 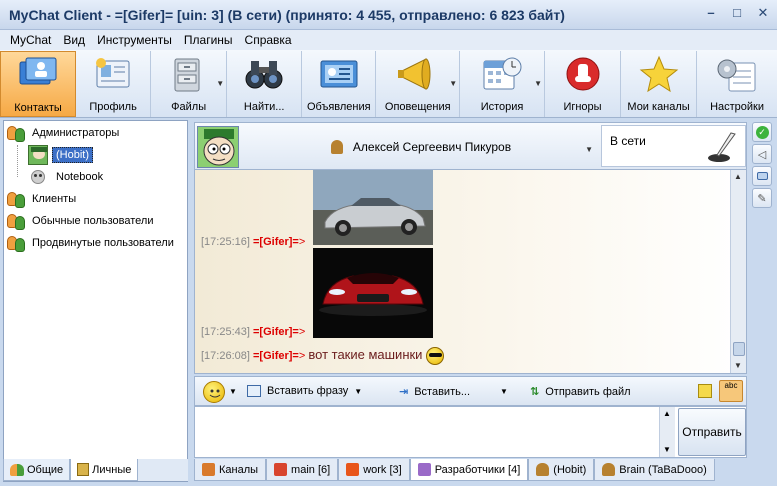 I want to click on message-text: вот такие машинки, so click(x=365, y=354).